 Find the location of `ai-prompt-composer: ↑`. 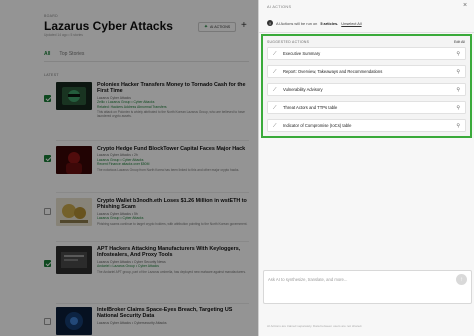

ai-prompt-composer: ↑ is located at coordinates (367, 287).